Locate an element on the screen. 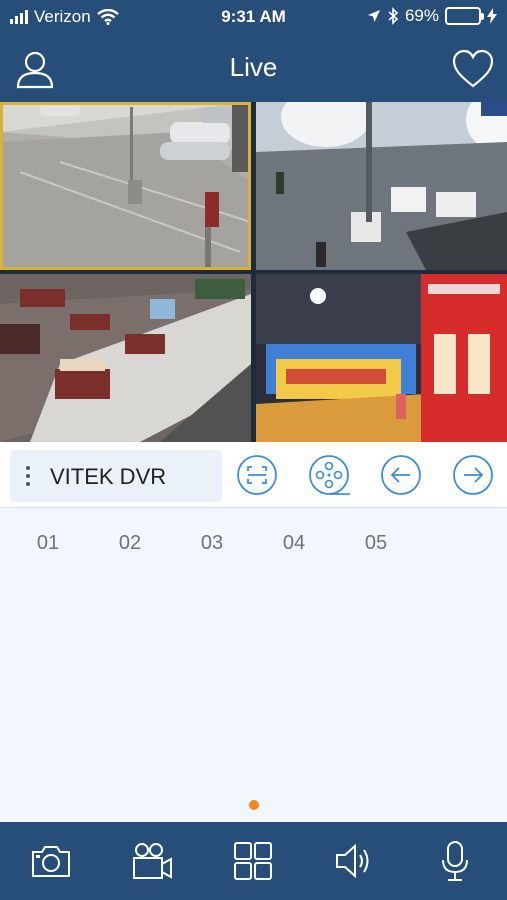 This screenshot has height=900, width=507. nav-bar: Live is located at coordinates (253, 69).